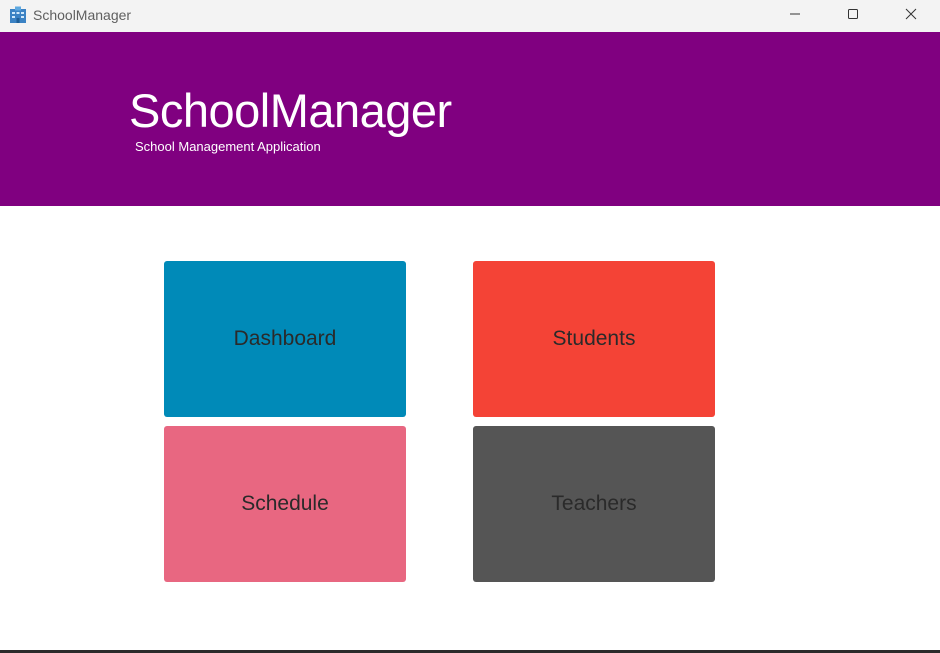 This screenshot has height=653, width=940. I want to click on dashboard-tile-label: Dashboard, so click(285, 338).